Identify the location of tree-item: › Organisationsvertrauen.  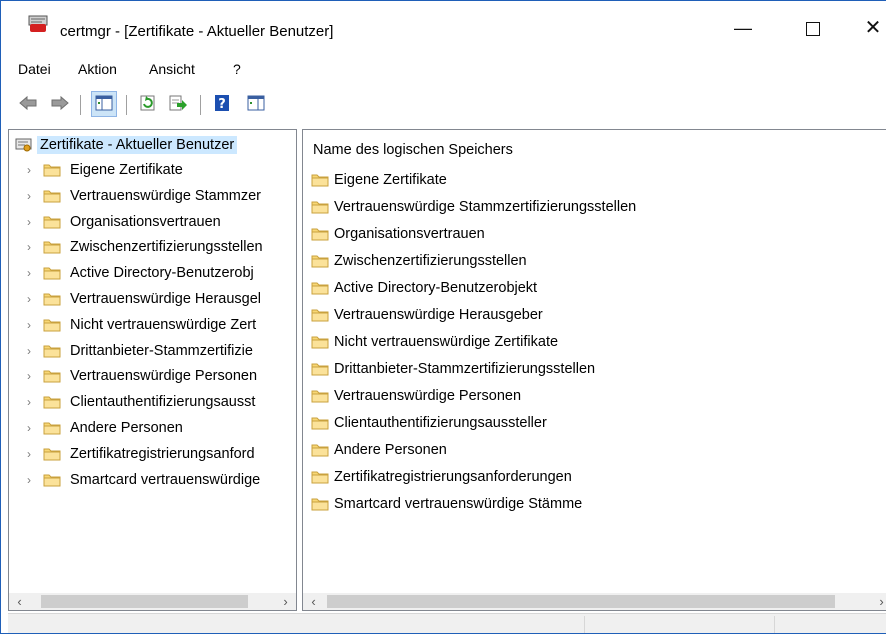
(122, 222).